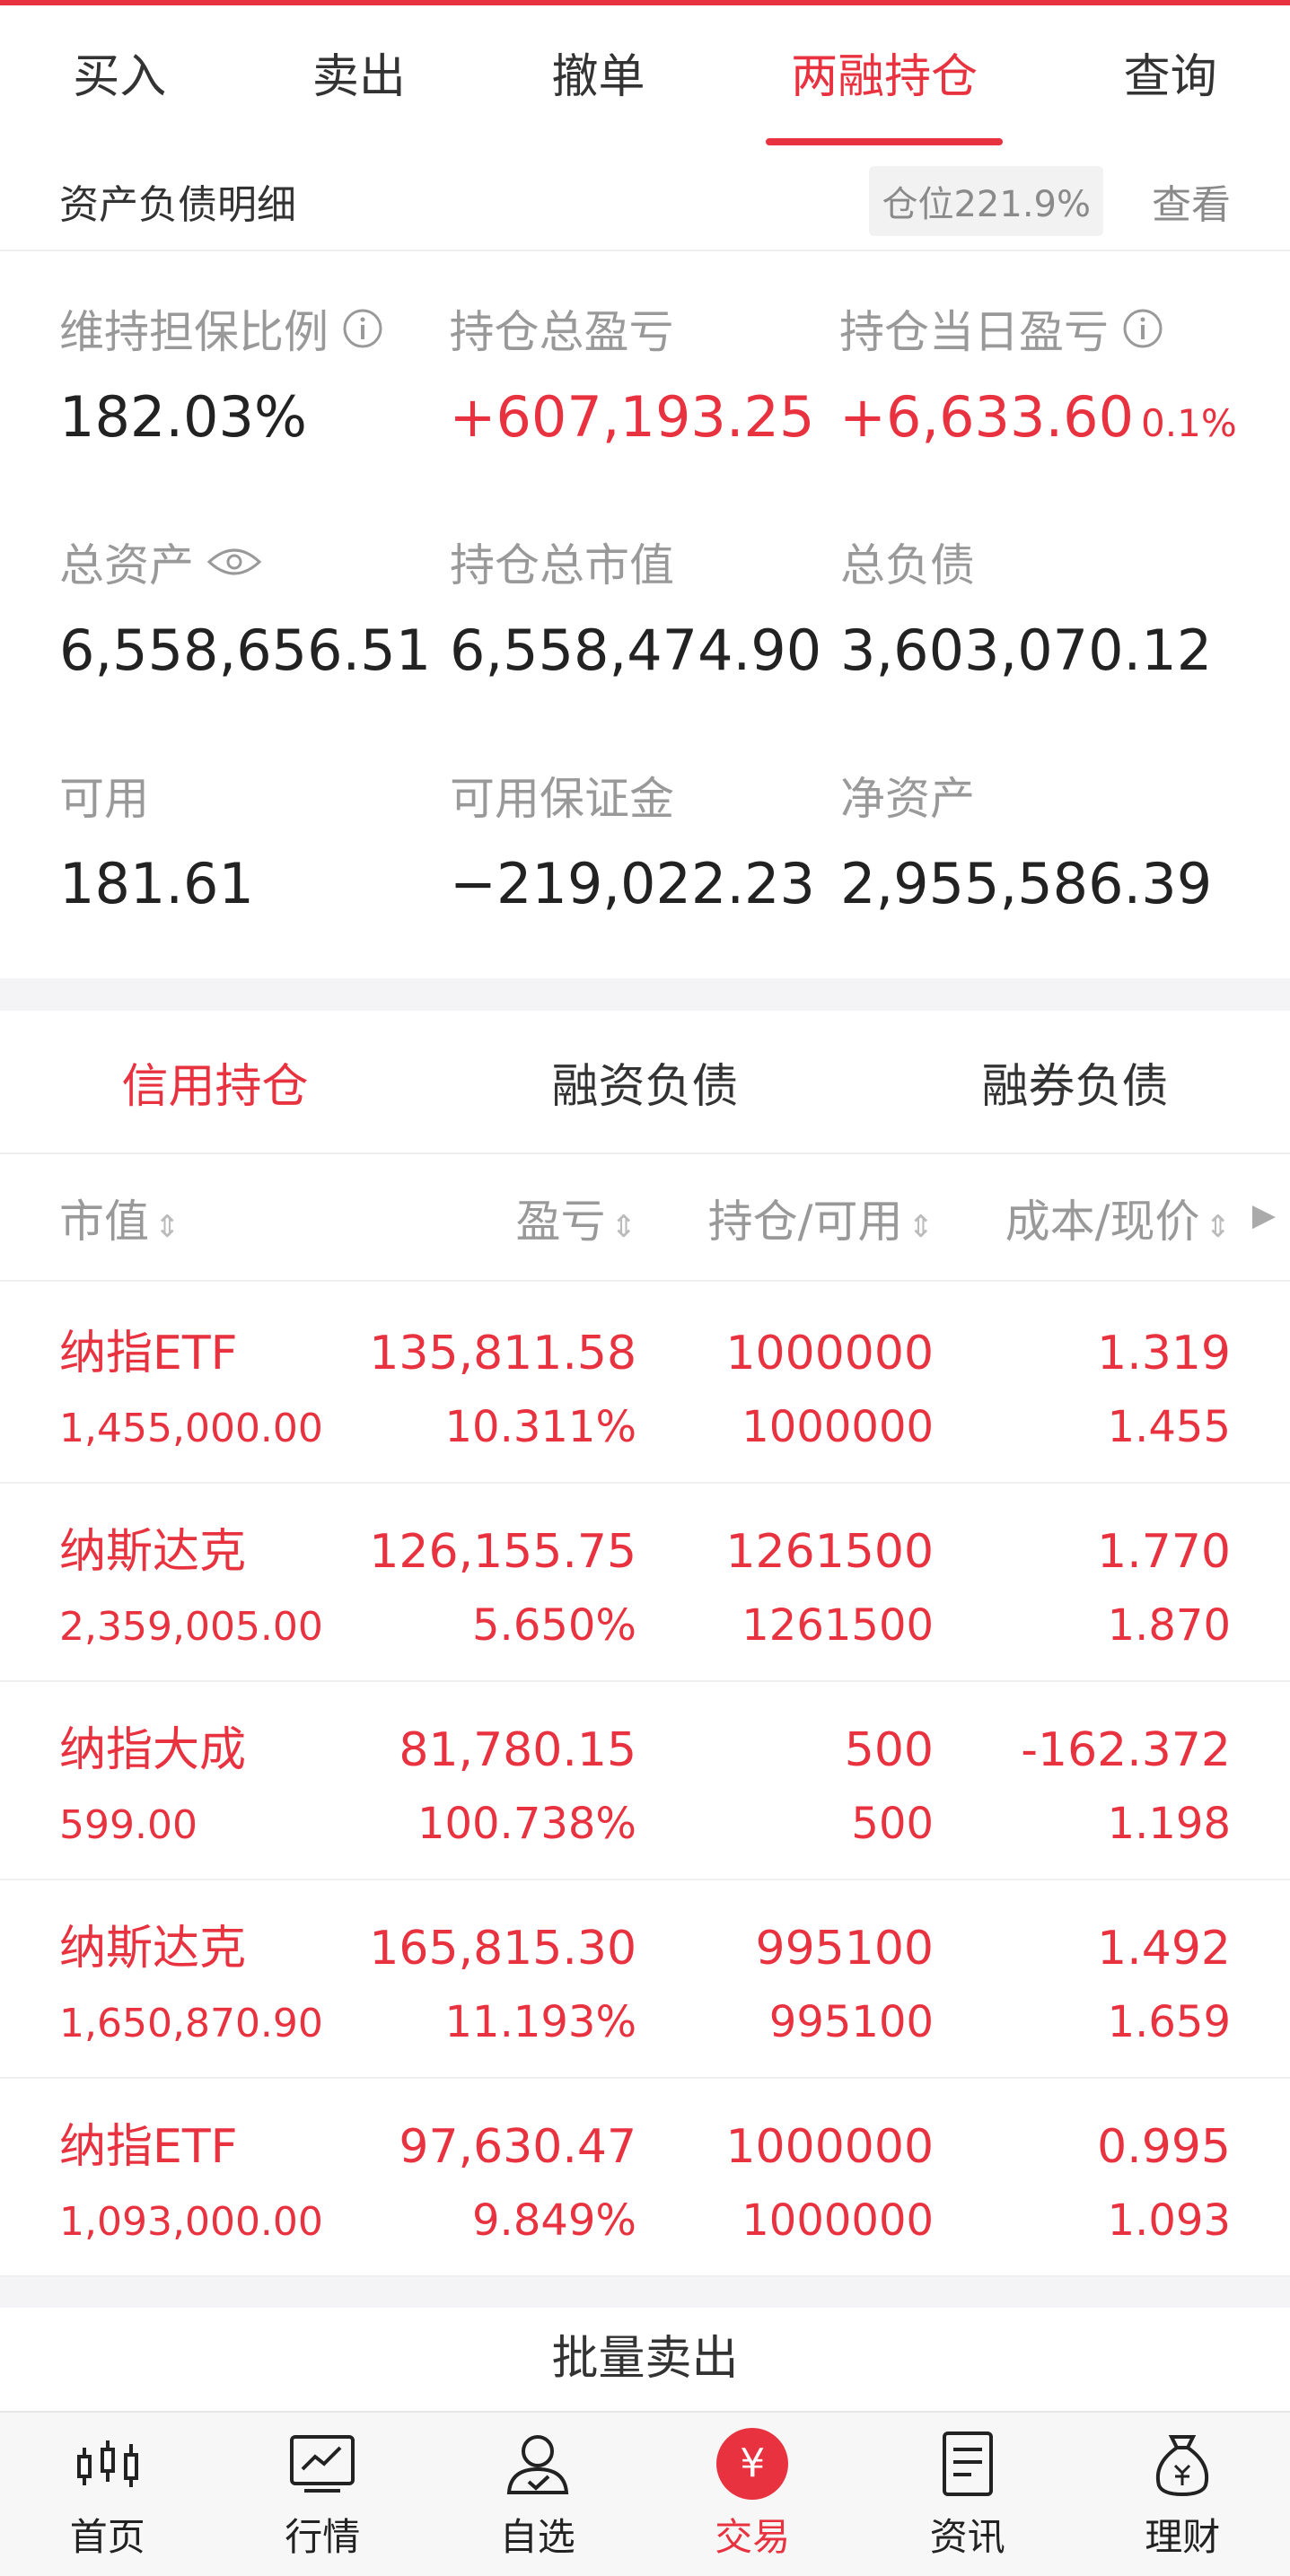 This screenshot has height=2576, width=1290. Describe the element at coordinates (562, 799) in the screenshot. I see `available-margin-label: 可用保证金` at that location.